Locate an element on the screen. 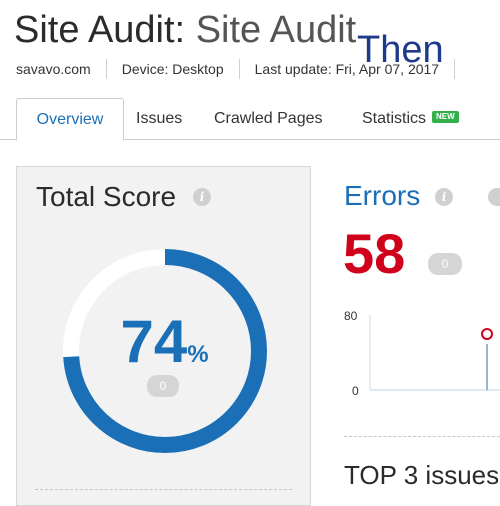 The image size is (500, 506). tab-statistics-label: Statistics is located at coordinates (394, 118).